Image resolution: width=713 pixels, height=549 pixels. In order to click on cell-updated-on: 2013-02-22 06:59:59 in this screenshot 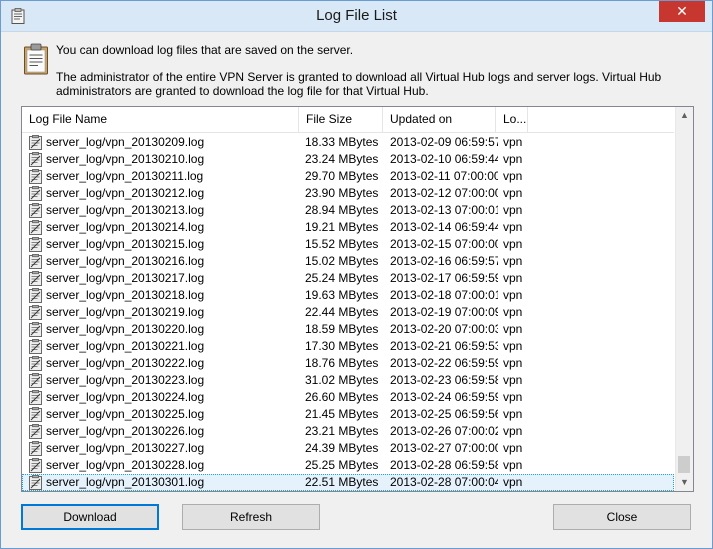, I will do `click(444, 363)`.